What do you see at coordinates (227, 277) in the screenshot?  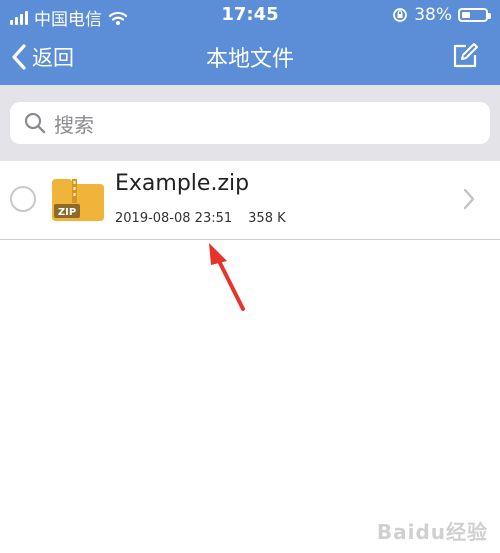 I see `annotation-arrow-icon` at bounding box center [227, 277].